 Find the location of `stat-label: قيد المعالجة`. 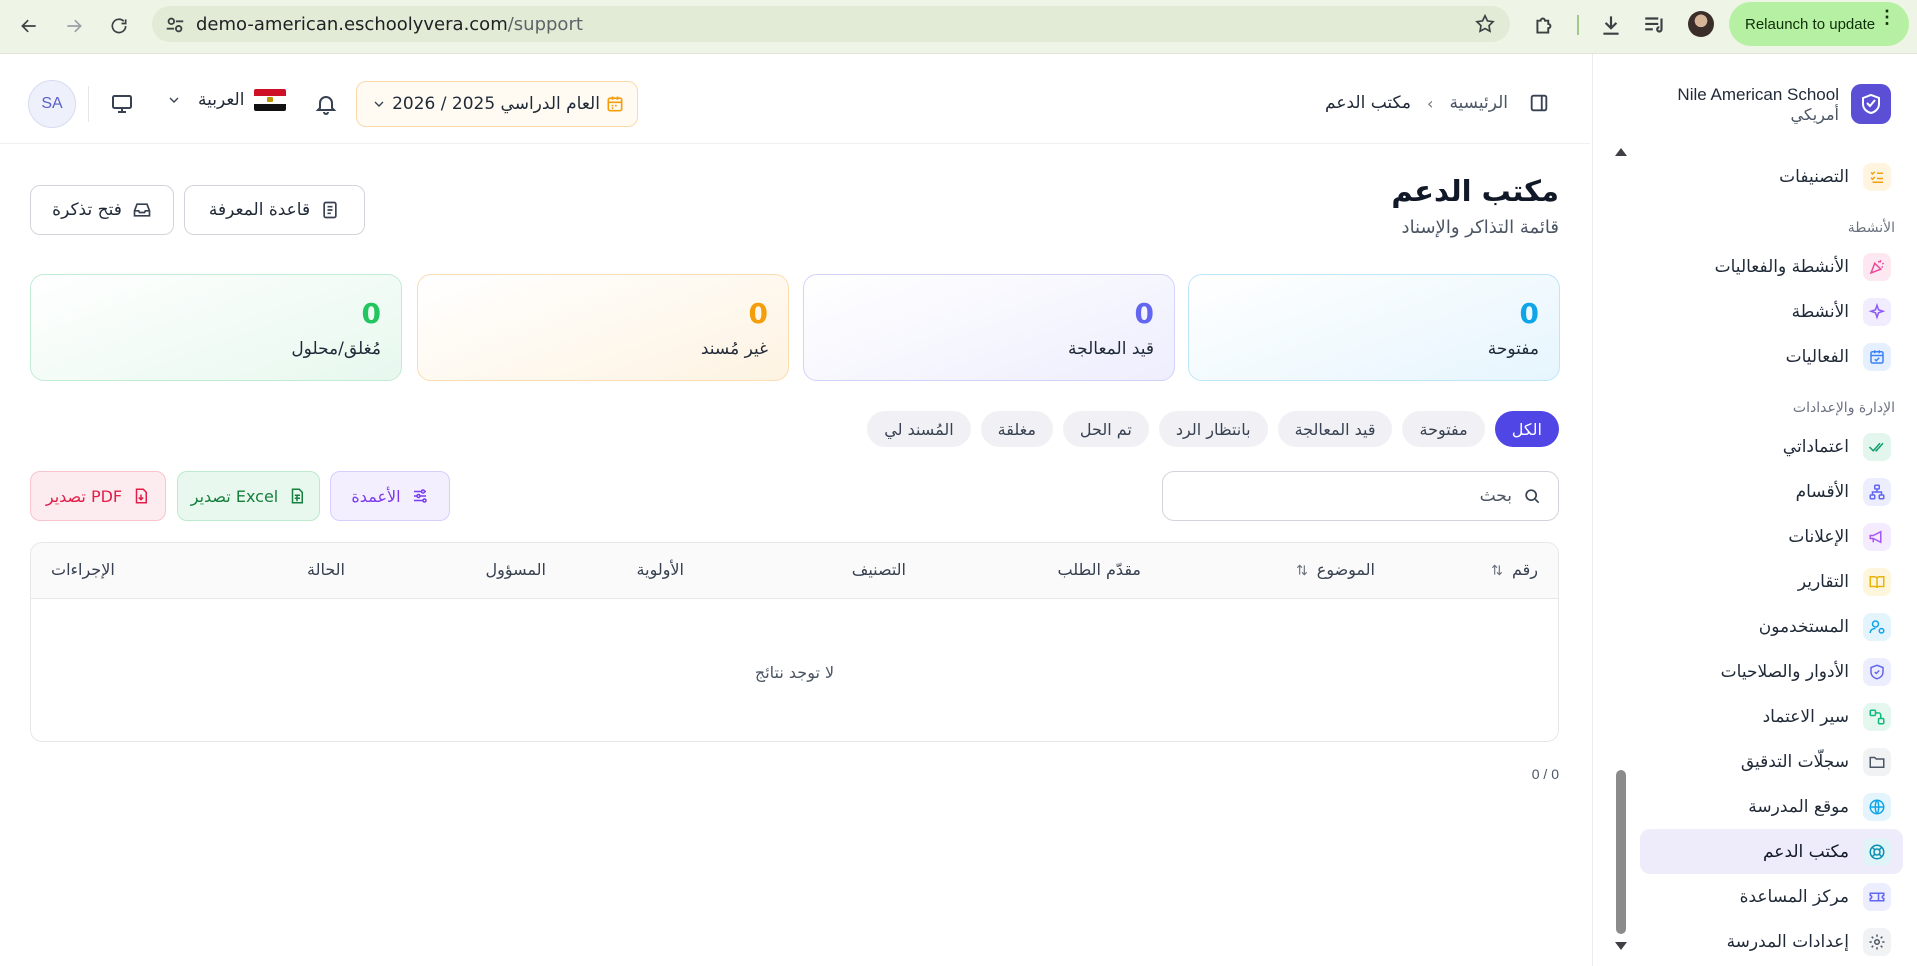

stat-label: قيد المعالجة is located at coordinates (1111, 349).